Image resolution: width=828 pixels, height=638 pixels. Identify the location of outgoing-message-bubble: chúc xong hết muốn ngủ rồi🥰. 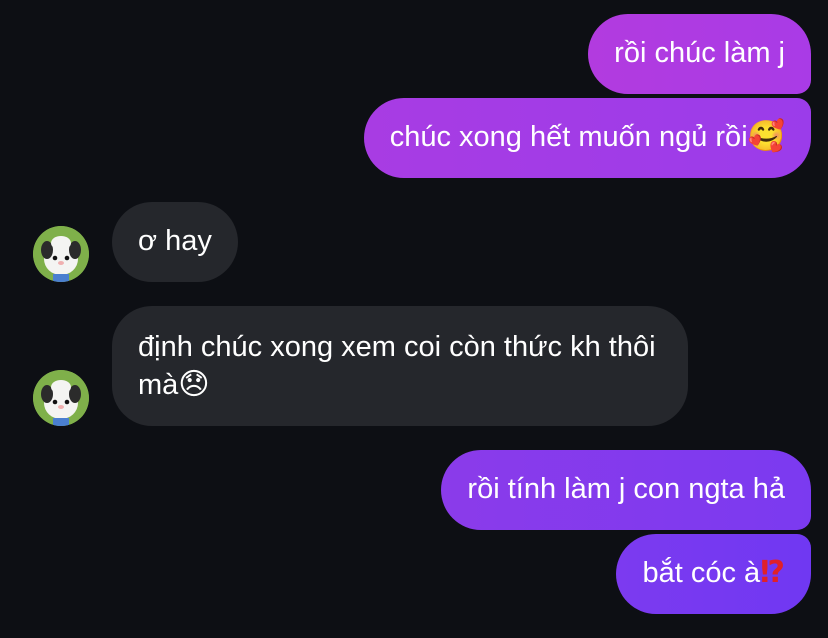
(587, 138).